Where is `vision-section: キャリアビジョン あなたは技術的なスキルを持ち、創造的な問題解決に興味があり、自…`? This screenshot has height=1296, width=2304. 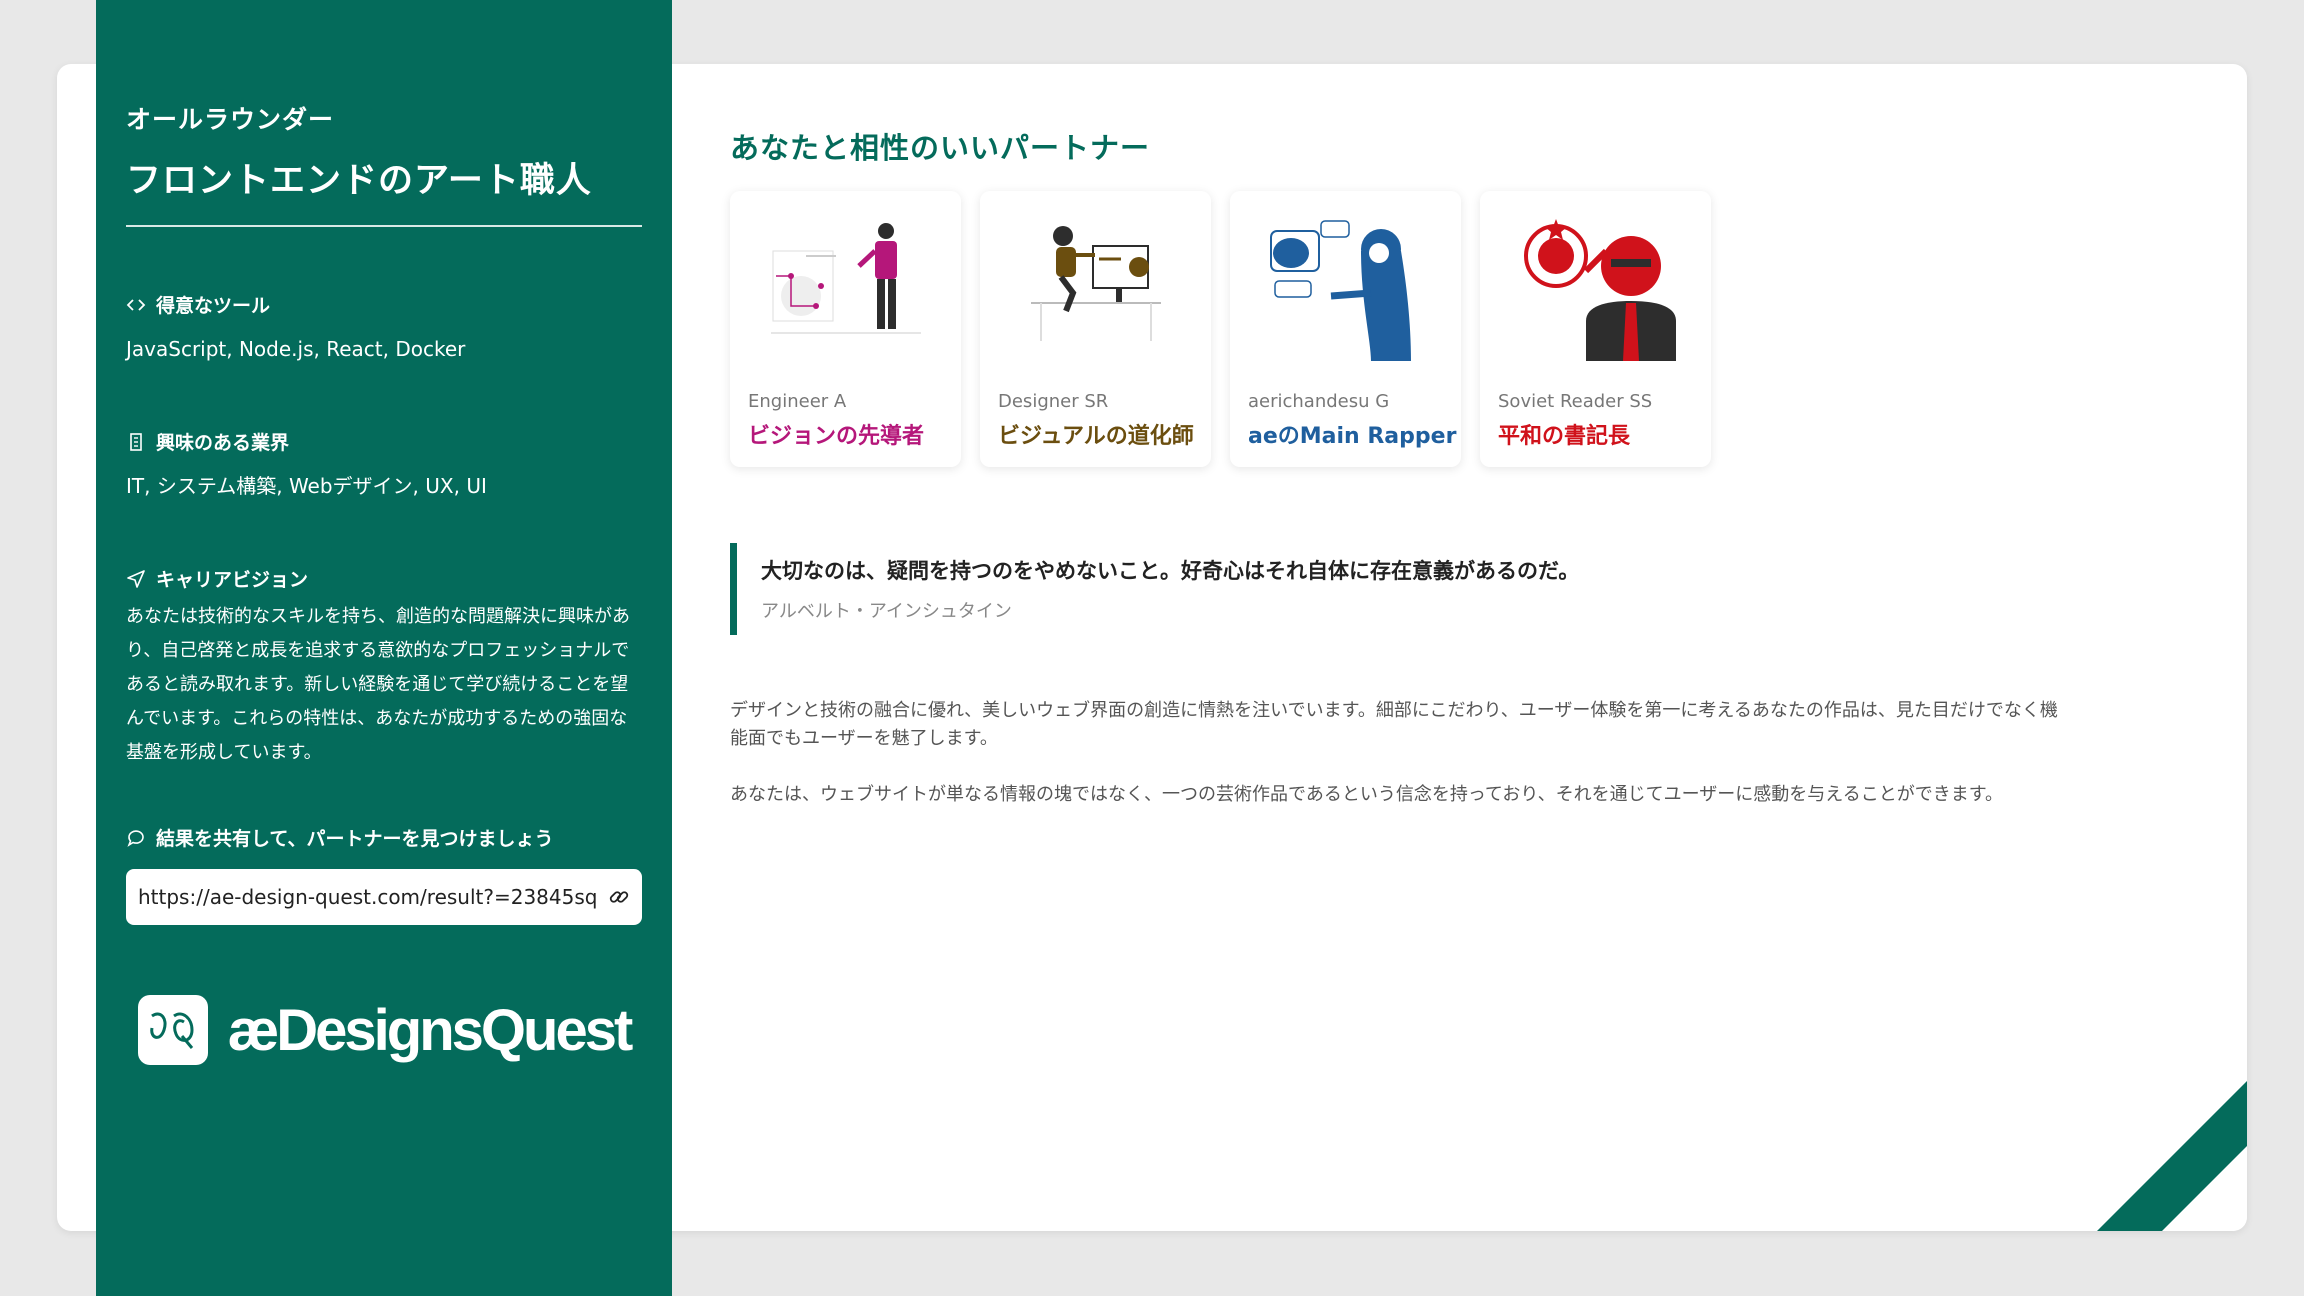
vision-section: キャリアビジョン あなたは技術的なスキルを持ち、創造的な問題解決に興味があり、自… is located at coordinates (384, 667).